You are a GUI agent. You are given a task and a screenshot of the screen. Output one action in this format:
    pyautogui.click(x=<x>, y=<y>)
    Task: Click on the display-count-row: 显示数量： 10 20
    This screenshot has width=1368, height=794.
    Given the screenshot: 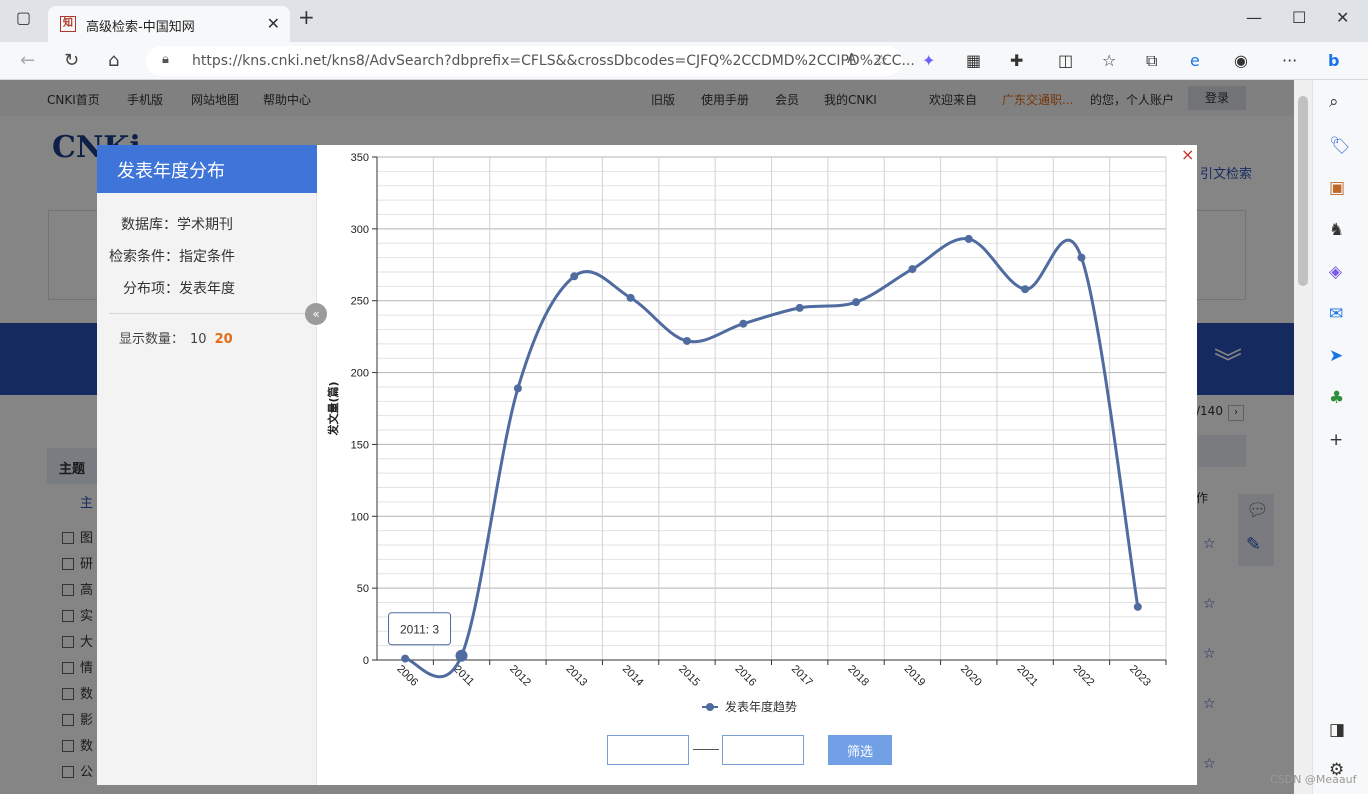 What is the action you would take?
    pyautogui.click(x=176, y=337)
    